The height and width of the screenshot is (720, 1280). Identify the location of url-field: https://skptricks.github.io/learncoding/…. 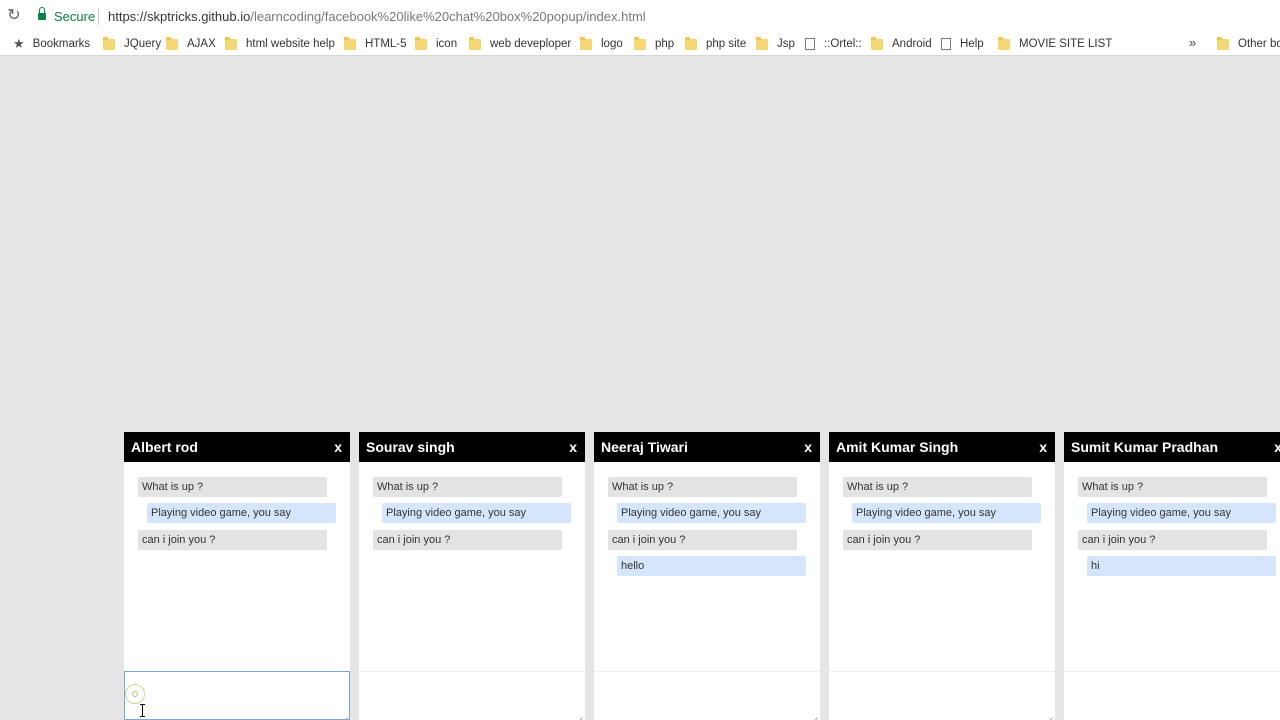
(377, 16).